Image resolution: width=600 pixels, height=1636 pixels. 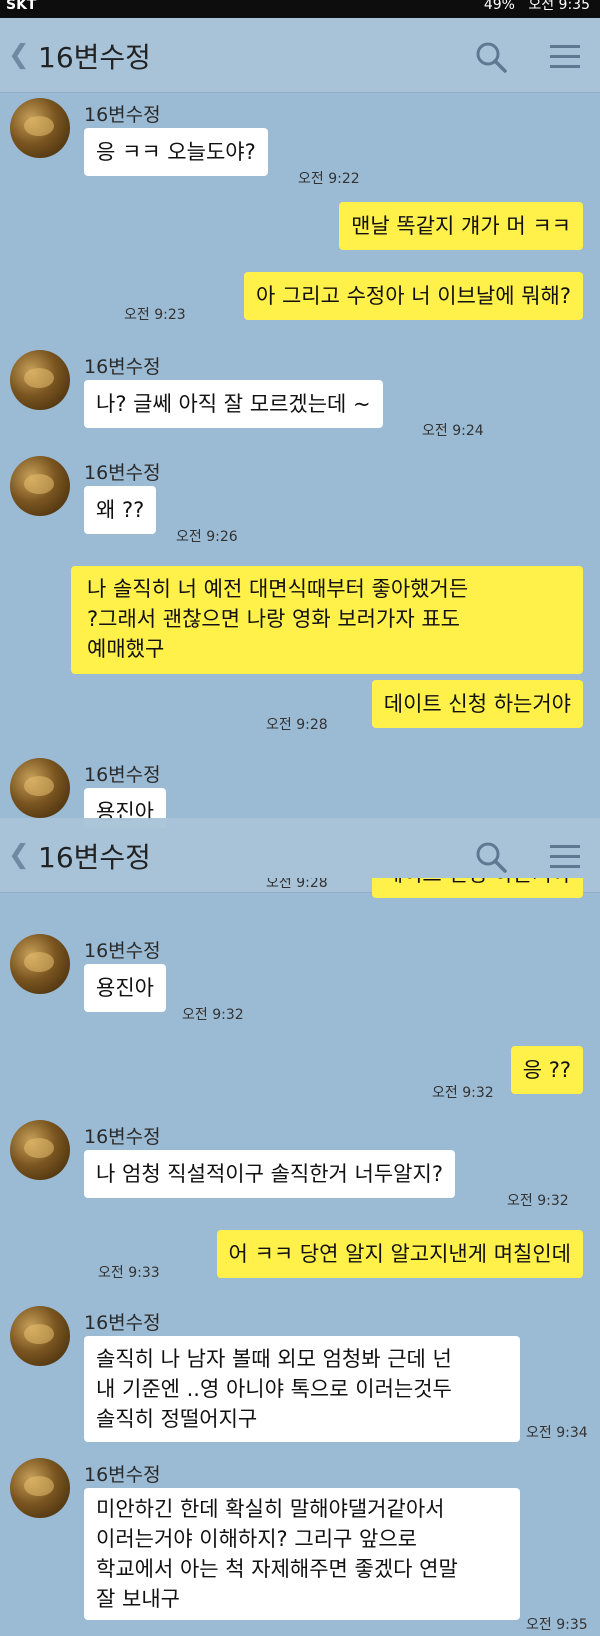 I want to click on message-time: 오전 9:34, so click(x=557, y=1433).